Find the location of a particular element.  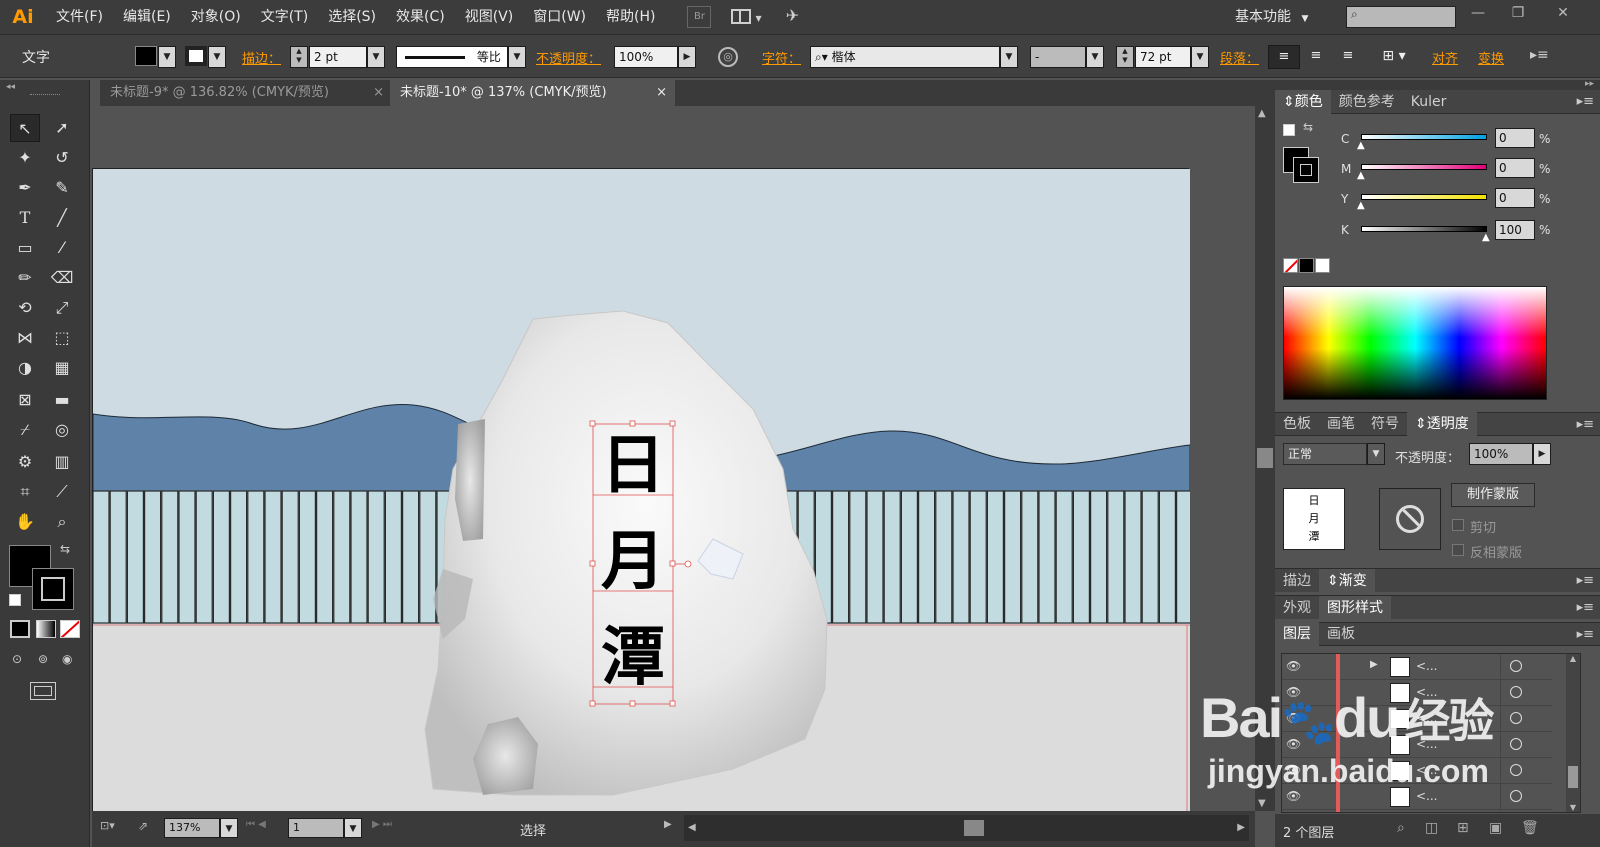

layers-scroll-thumb is located at coordinates (1573, 777).